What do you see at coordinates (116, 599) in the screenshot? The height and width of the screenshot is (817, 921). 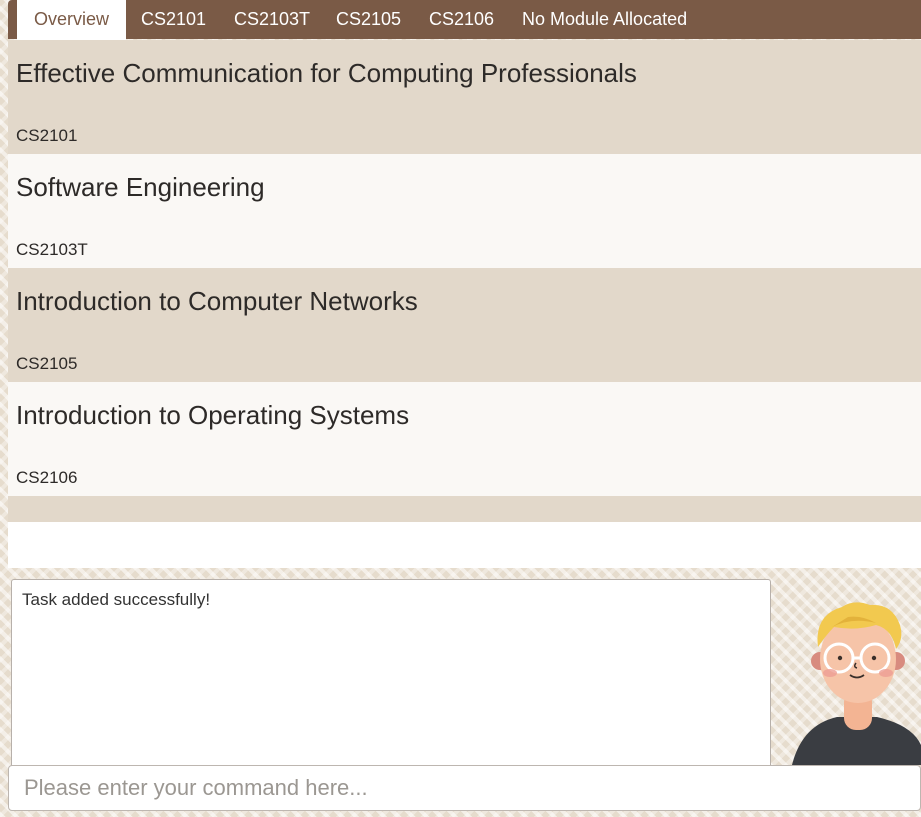 I see `result-message: Task added successfully!` at bounding box center [116, 599].